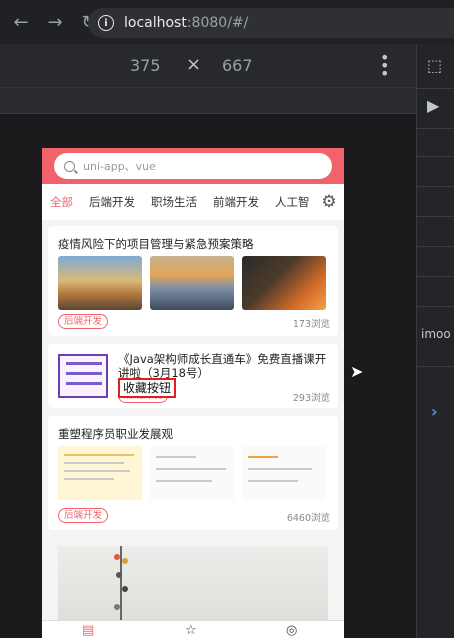  What do you see at coordinates (308, 518) in the screenshot?
I see `view-count: 6460浏览` at bounding box center [308, 518].